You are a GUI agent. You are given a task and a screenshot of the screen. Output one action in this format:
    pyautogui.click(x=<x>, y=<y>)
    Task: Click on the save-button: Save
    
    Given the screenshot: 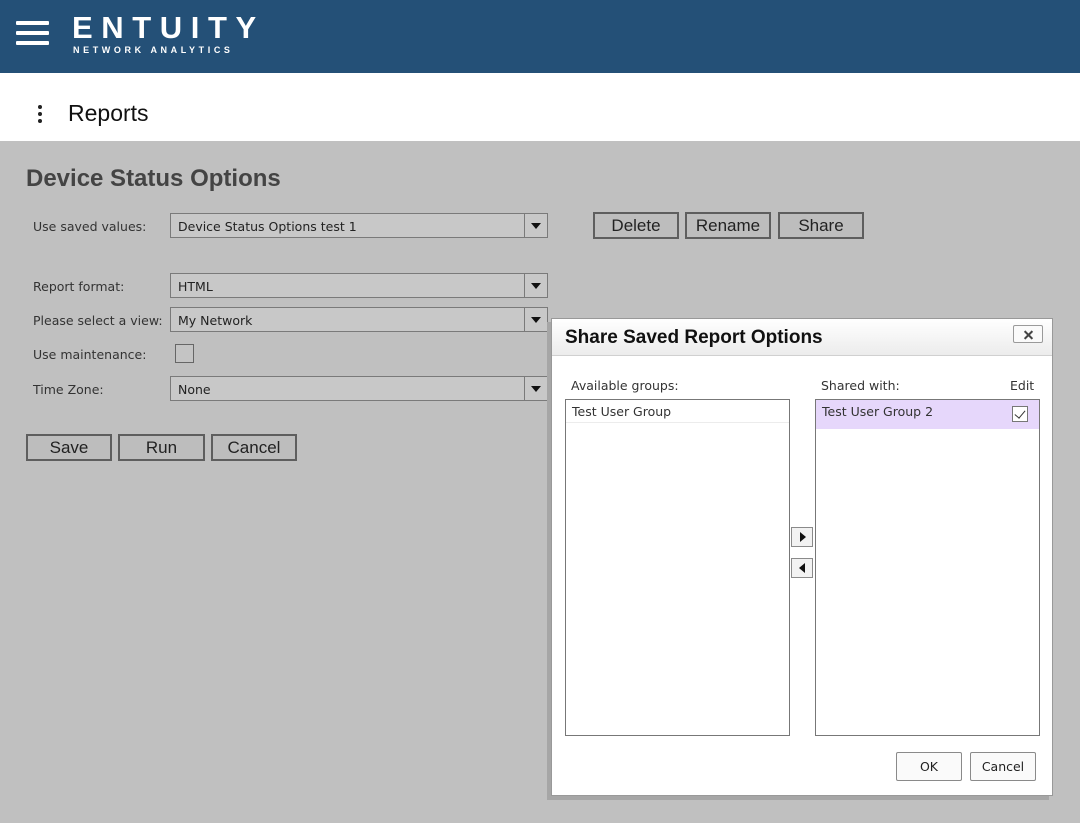 What is the action you would take?
    pyautogui.click(x=69, y=447)
    